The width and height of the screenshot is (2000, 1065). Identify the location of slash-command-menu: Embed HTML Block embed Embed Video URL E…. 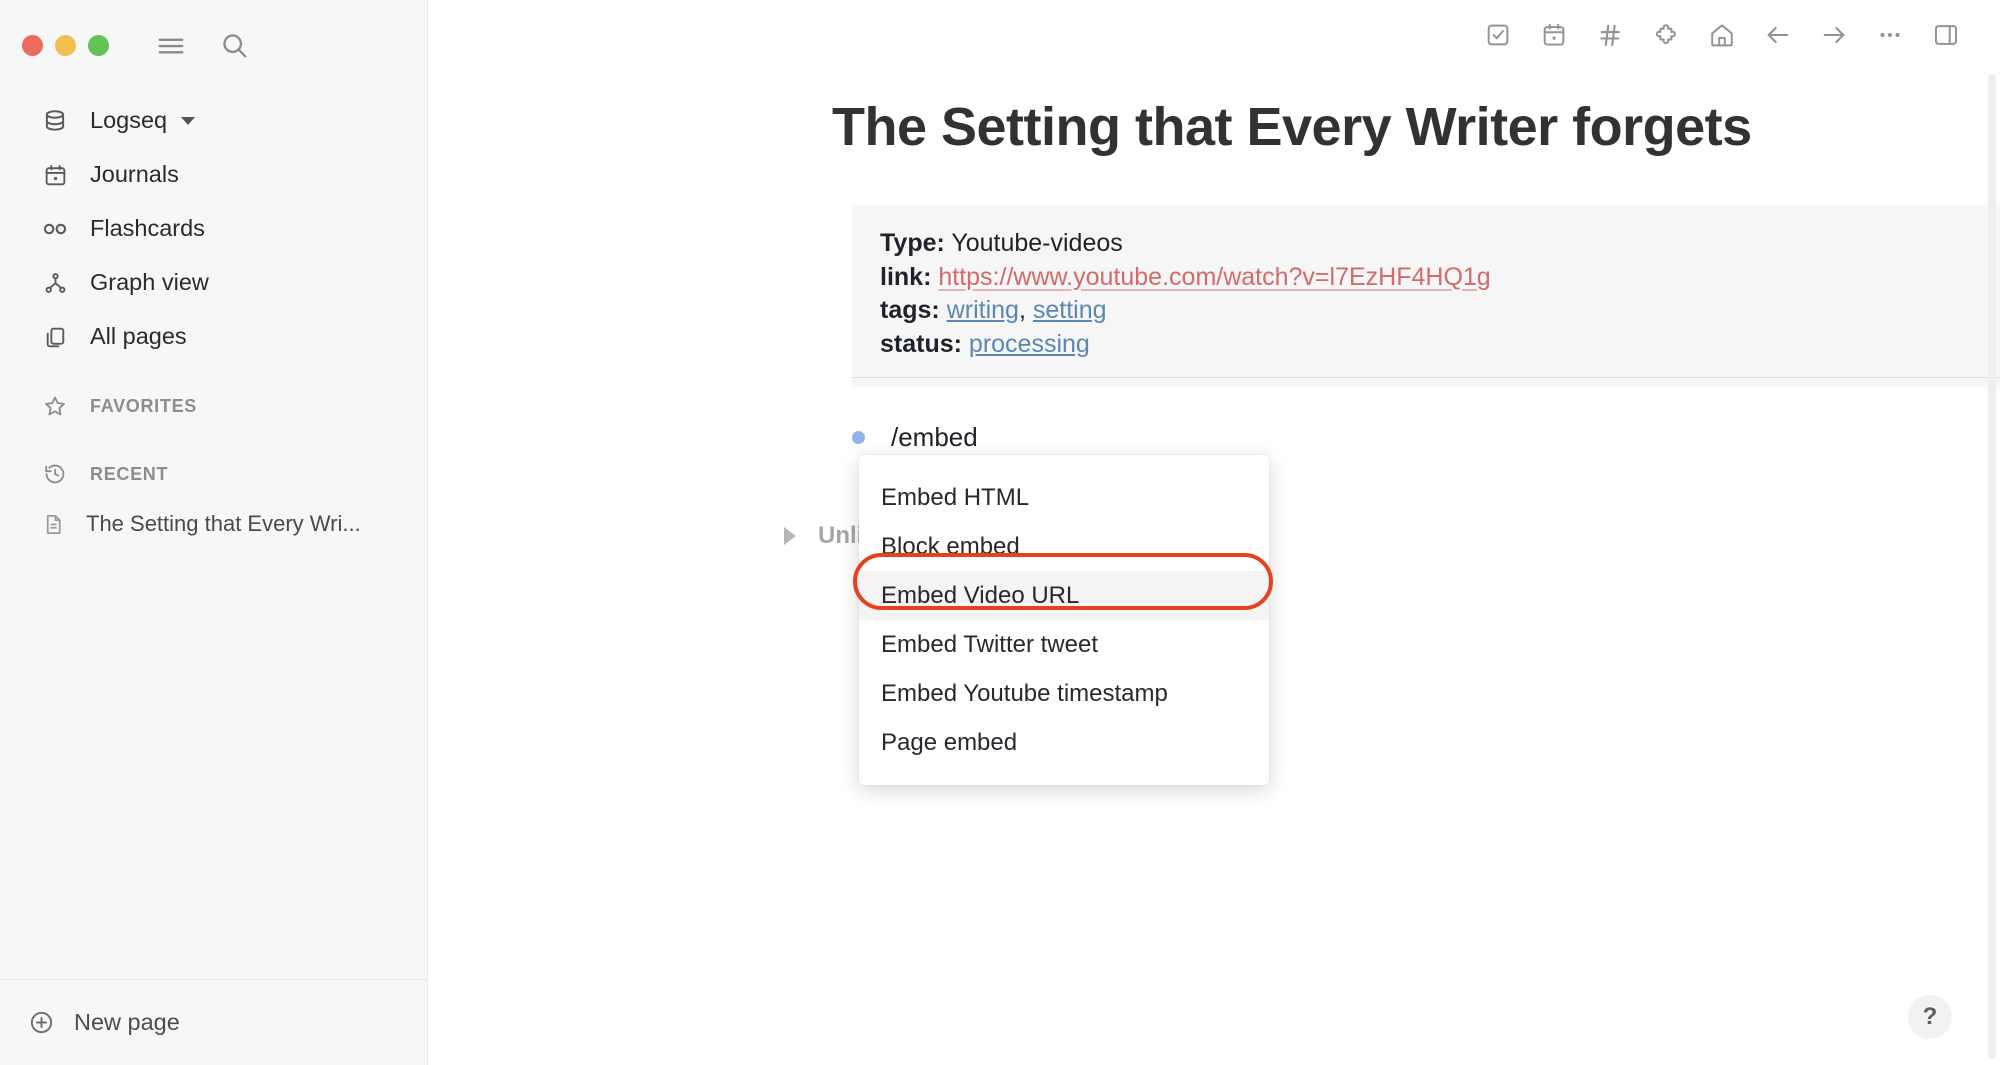
(1064, 620).